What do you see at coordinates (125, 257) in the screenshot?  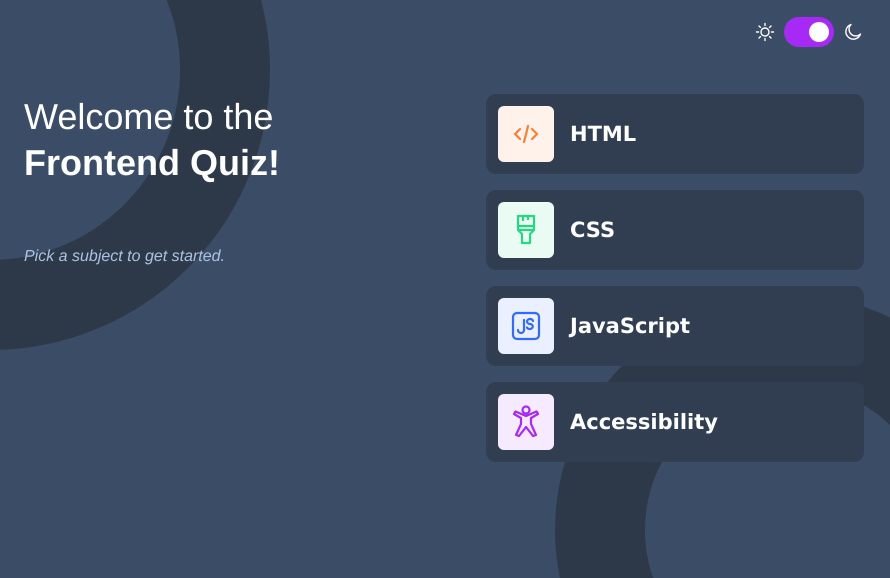 I see `subtitle-text: Pick a subject to get started.` at bounding box center [125, 257].